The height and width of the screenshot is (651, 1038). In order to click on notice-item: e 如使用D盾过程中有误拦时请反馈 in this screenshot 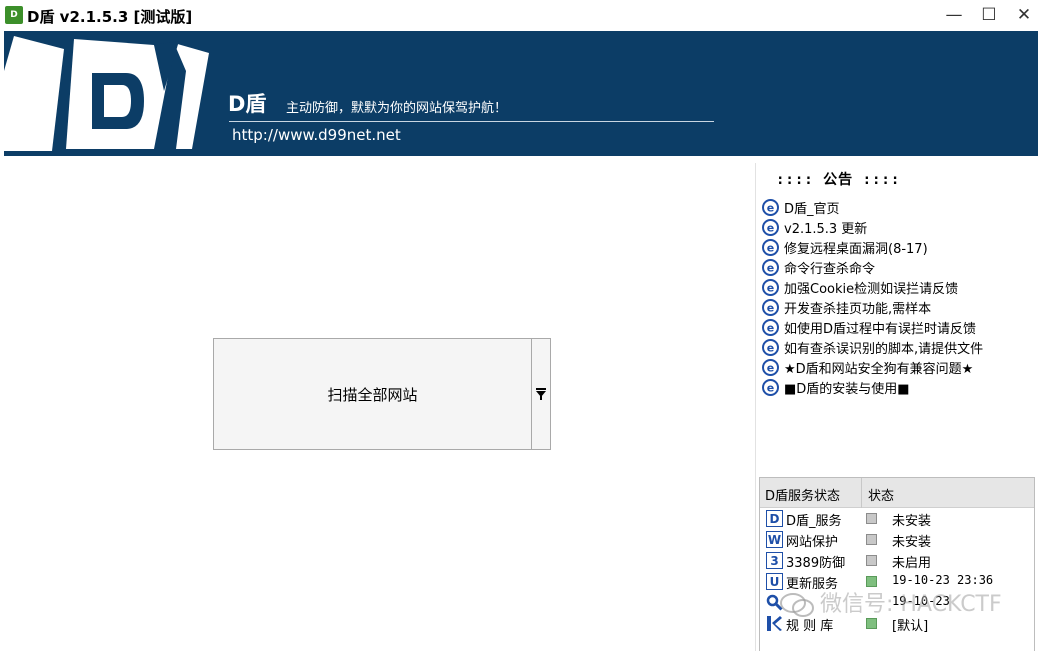, I will do `click(900, 327)`.